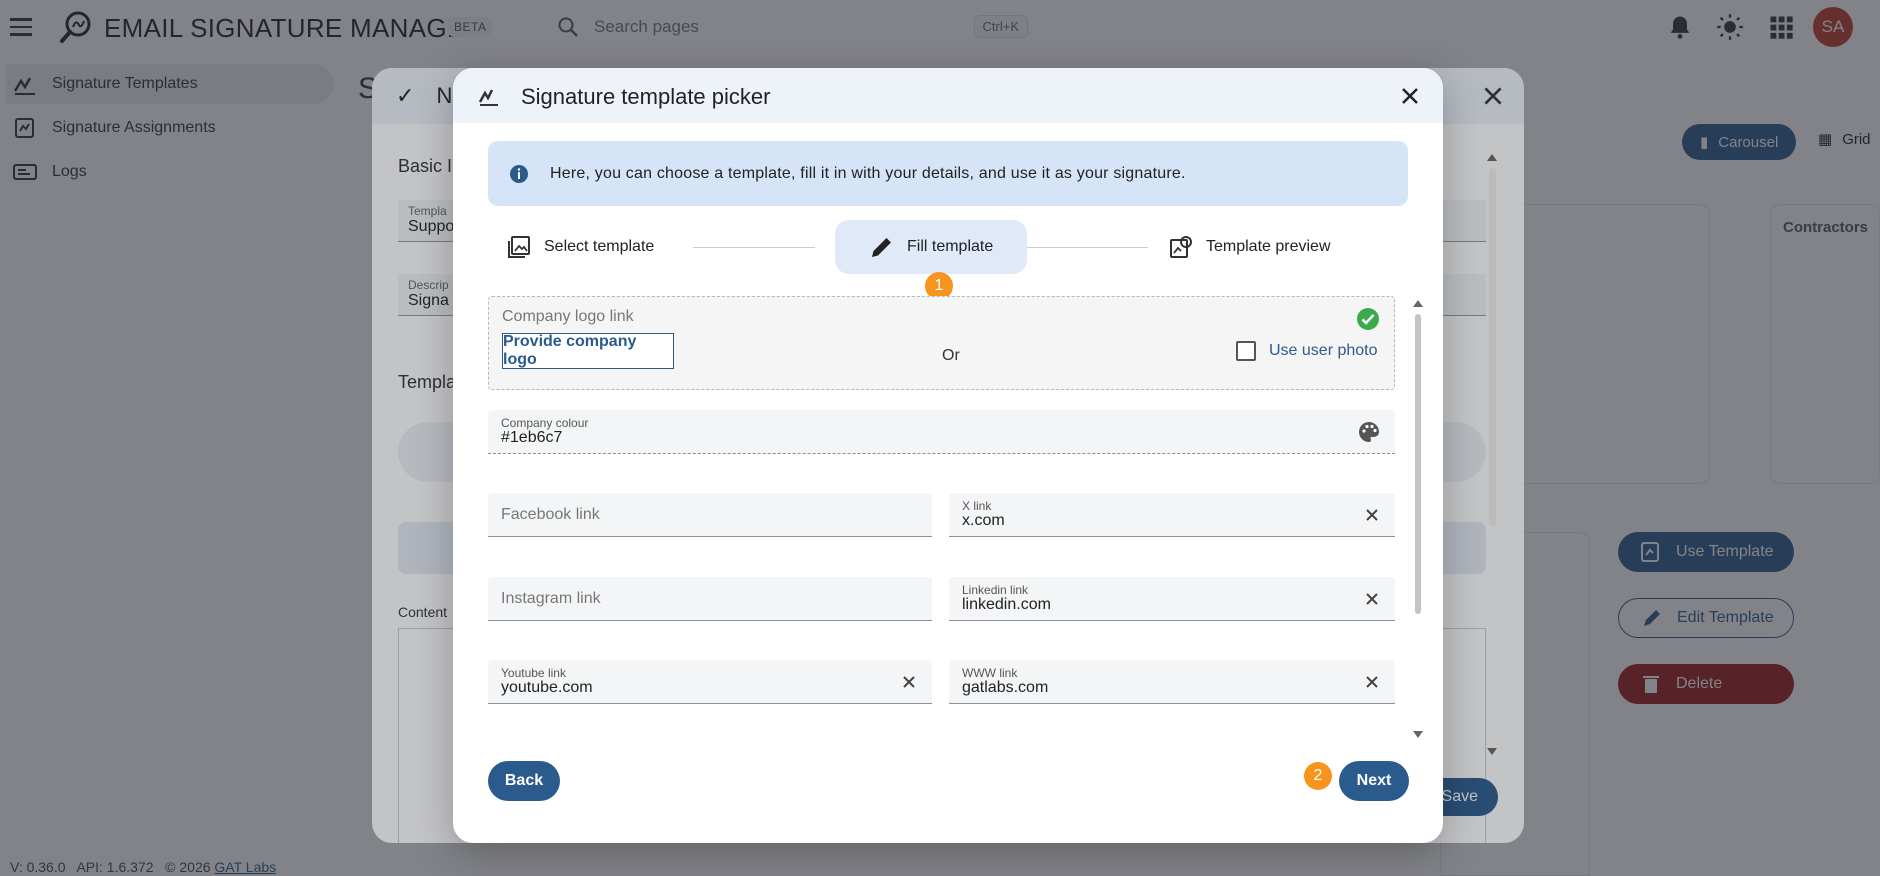 Image resolution: width=1880 pixels, height=876 pixels. Describe the element at coordinates (948, 95) in the screenshot. I see `dialog-header: Signature template picker` at that location.